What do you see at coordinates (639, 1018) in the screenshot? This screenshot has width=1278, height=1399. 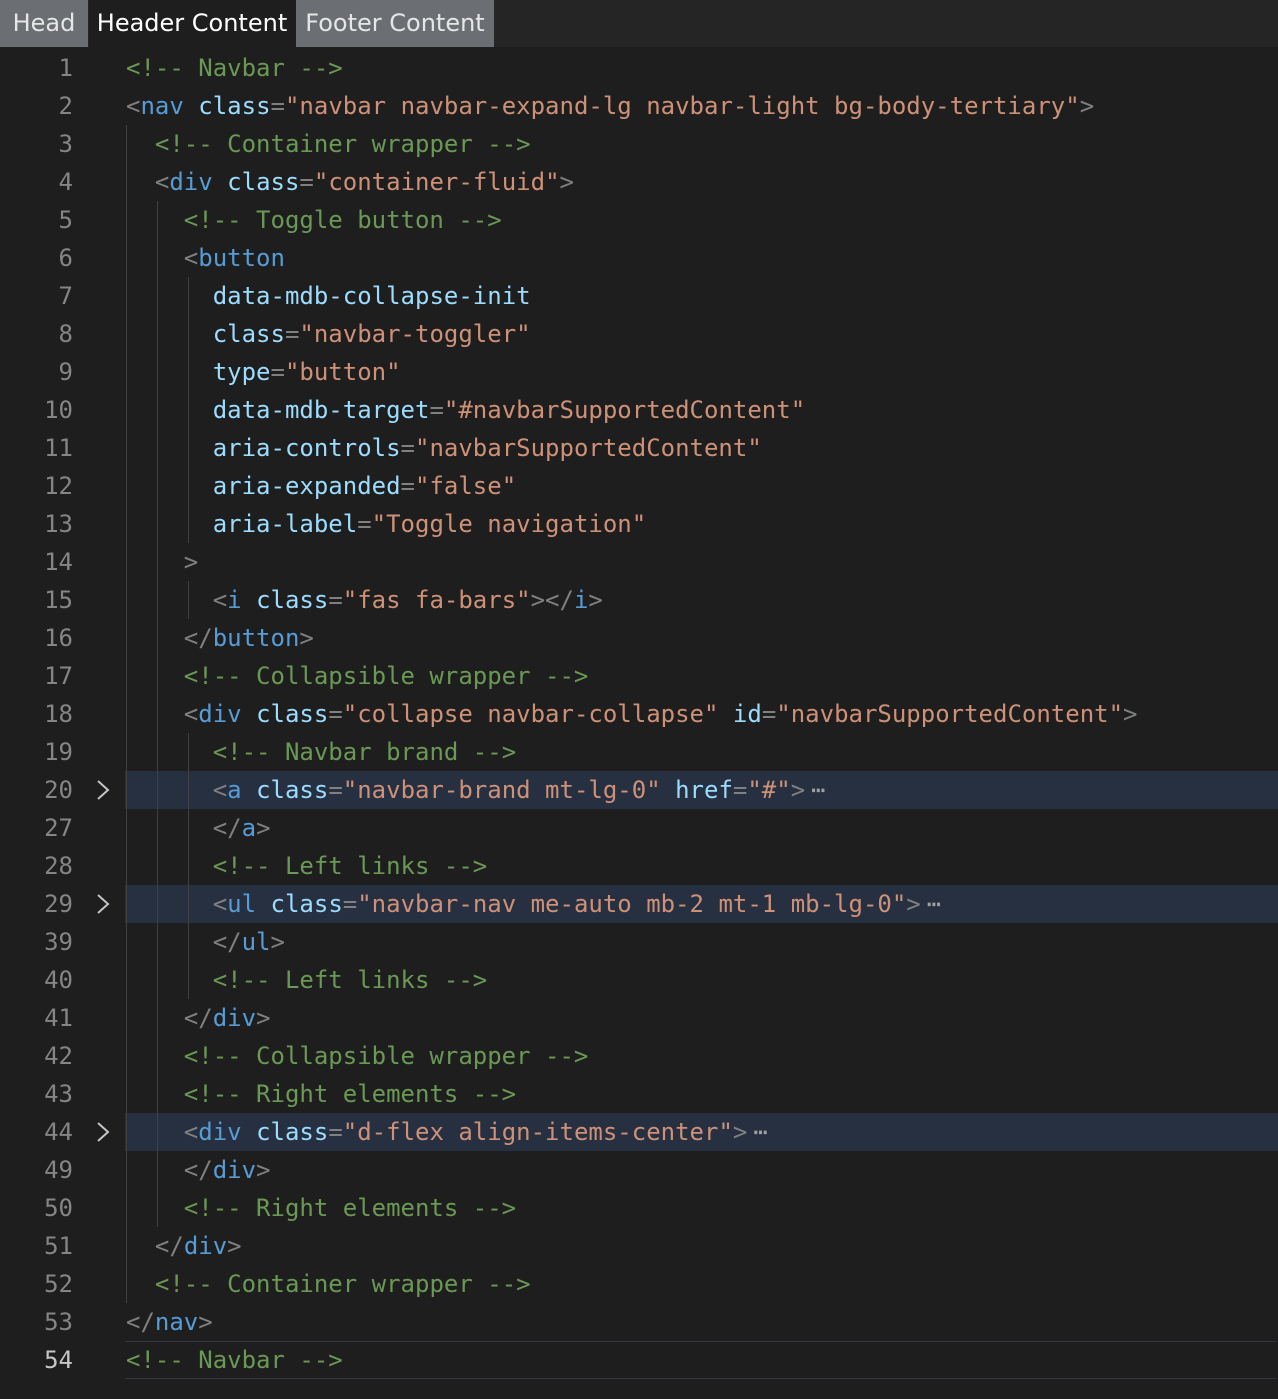 I see `code-line: 41 </div>` at bounding box center [639, 1018].